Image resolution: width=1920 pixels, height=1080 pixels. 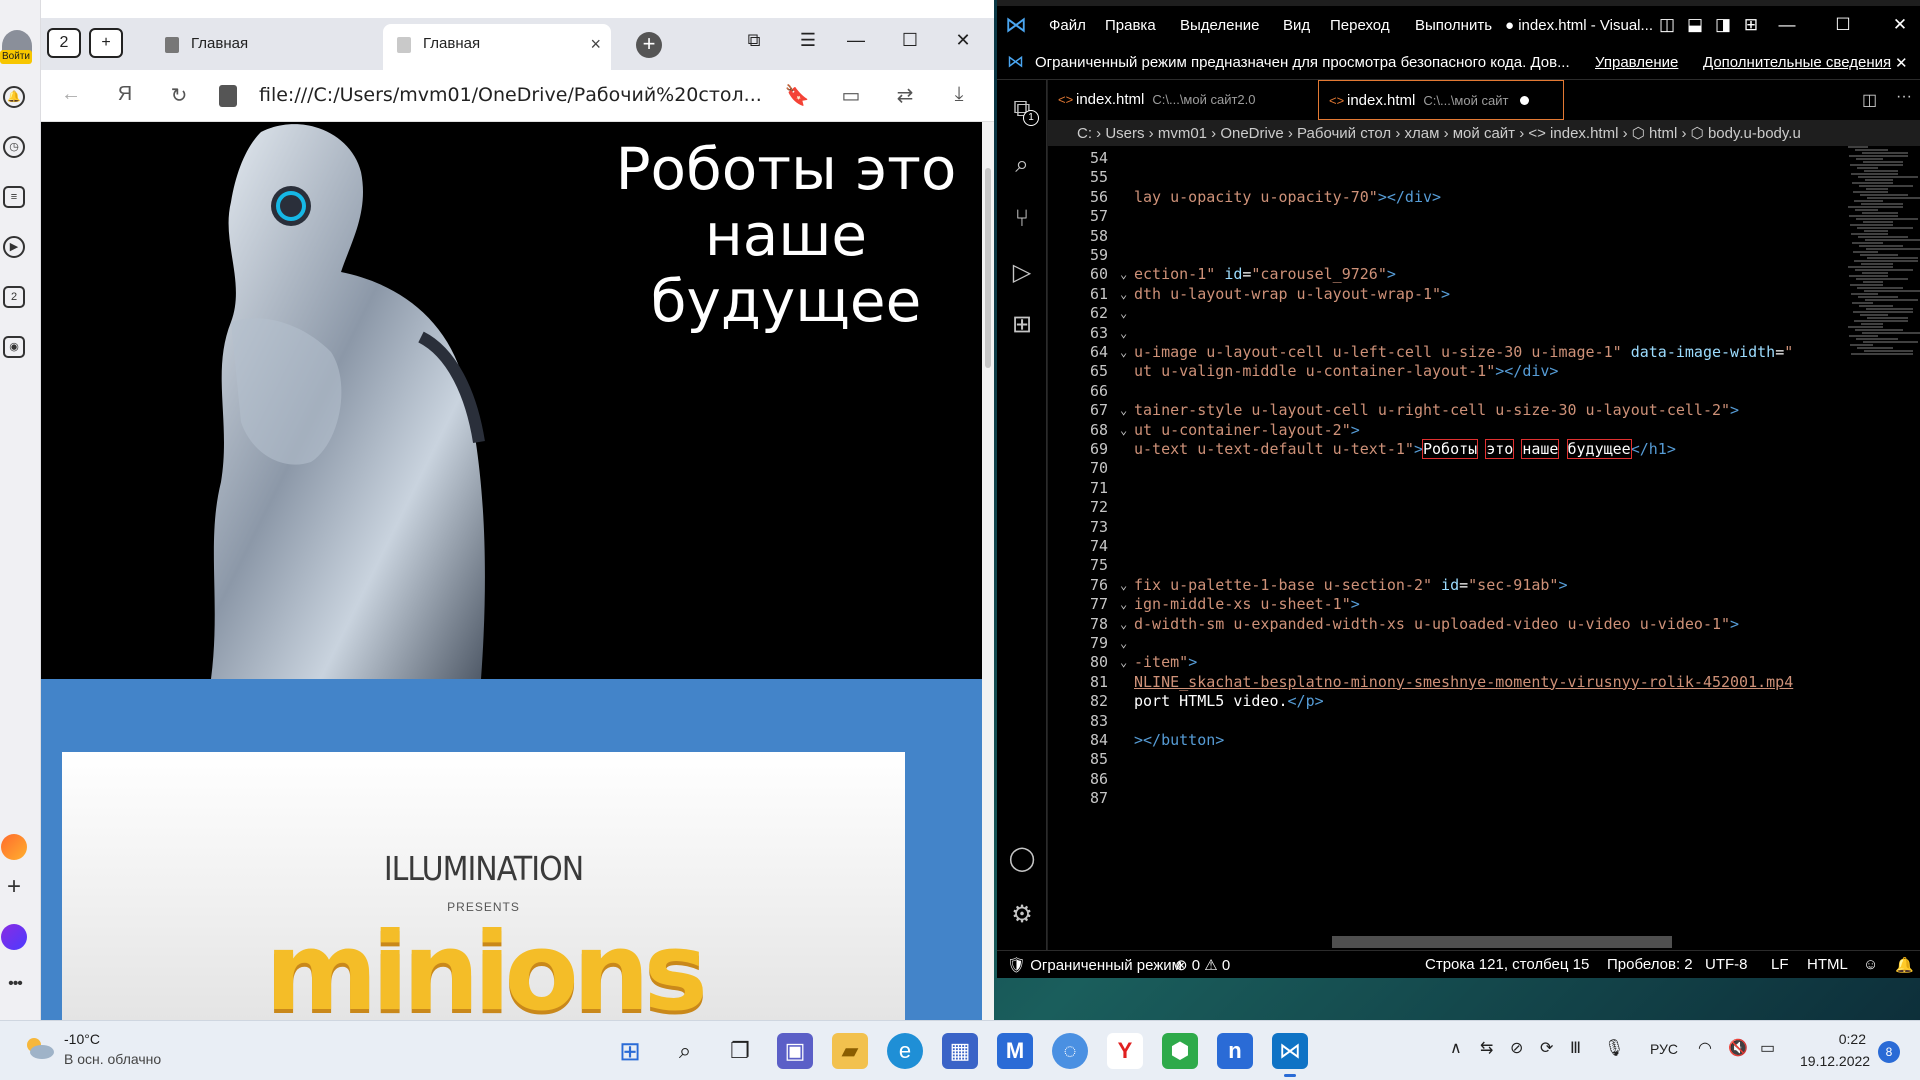 What do you see at coordinates (1296, 25) in the screenshot?
I see `menu-view: Вид` at bounding box center [1296, 25].